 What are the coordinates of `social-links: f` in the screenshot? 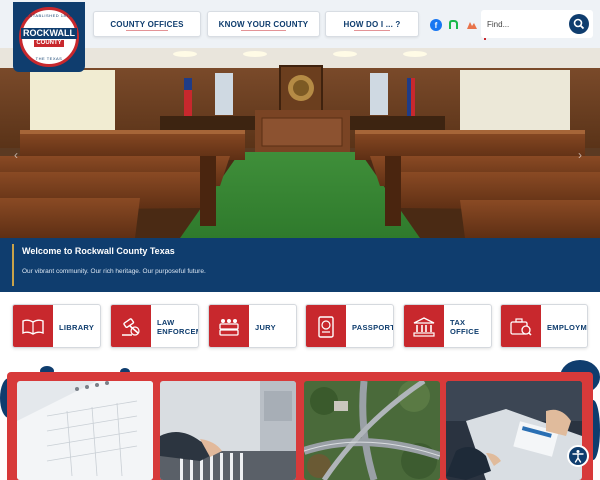 It's located at (458, 25).